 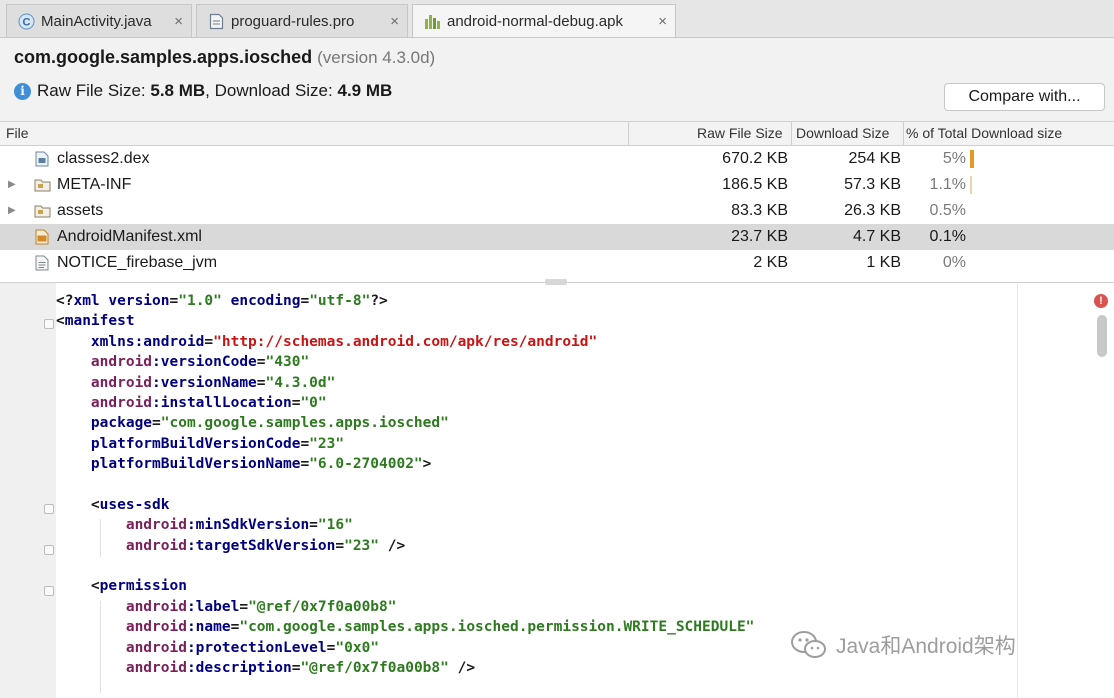 What do you see at coordinates (143, 586) in the screenshot?
I see `code-token: permission` at bounding box center [143, 586].